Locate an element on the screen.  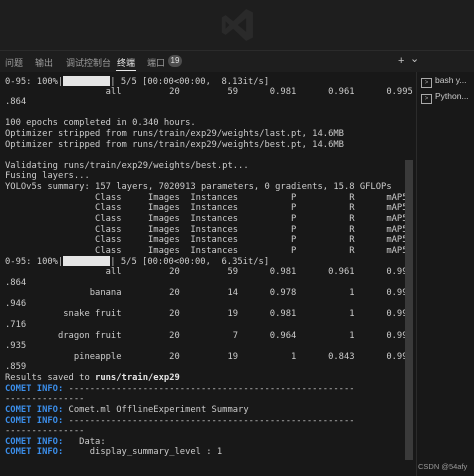
editor-area is located at coordinates (237, 25).